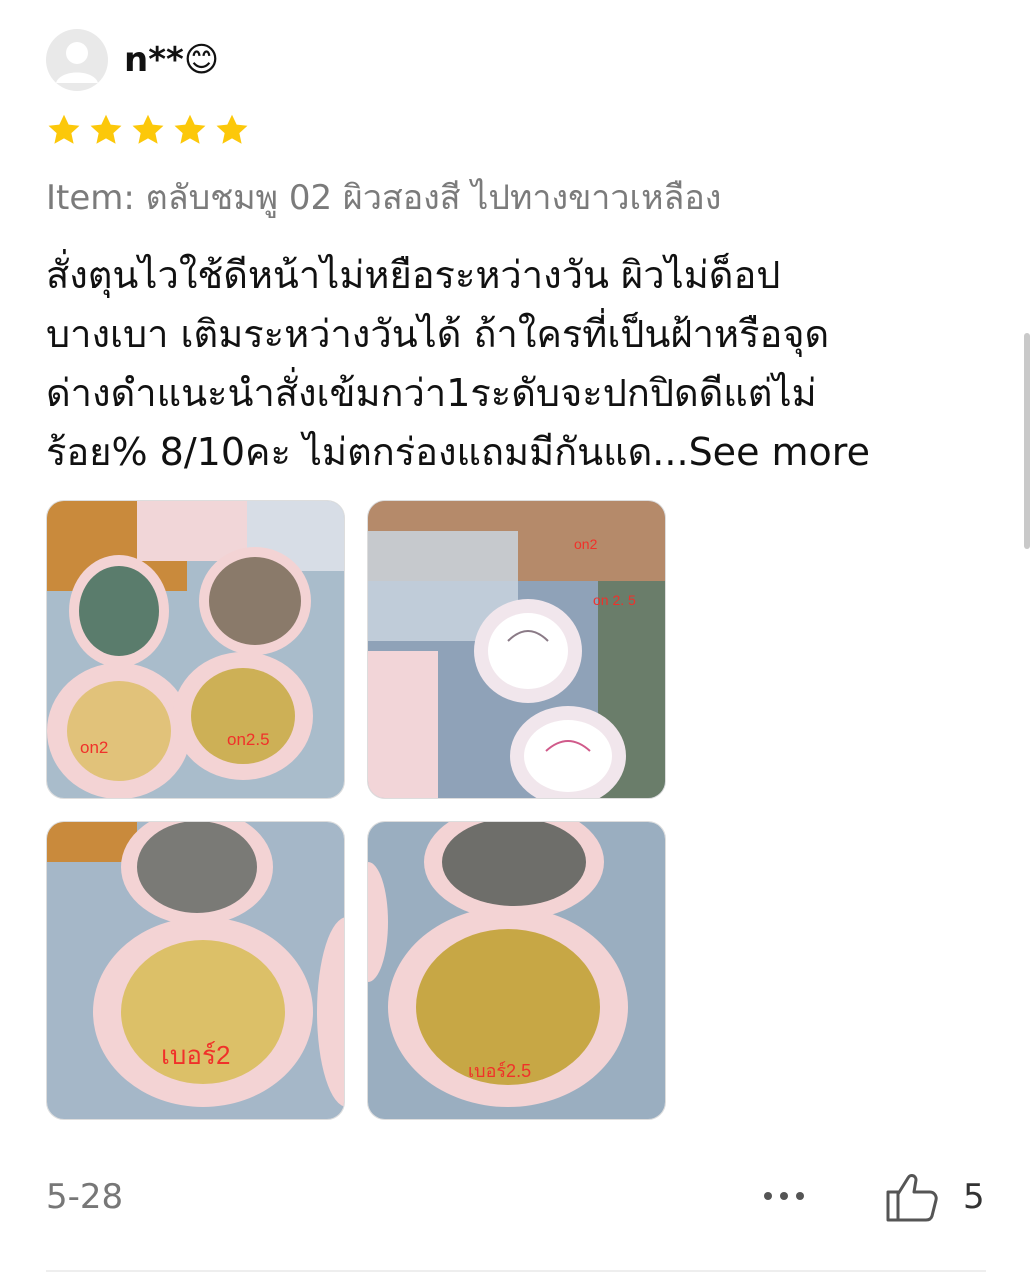 This screenshot has height=1280, width=1032. Describe the element at coordinates (499, 1071) in the screenshot. I see `photo-label: เบอร์2.5` at that location.